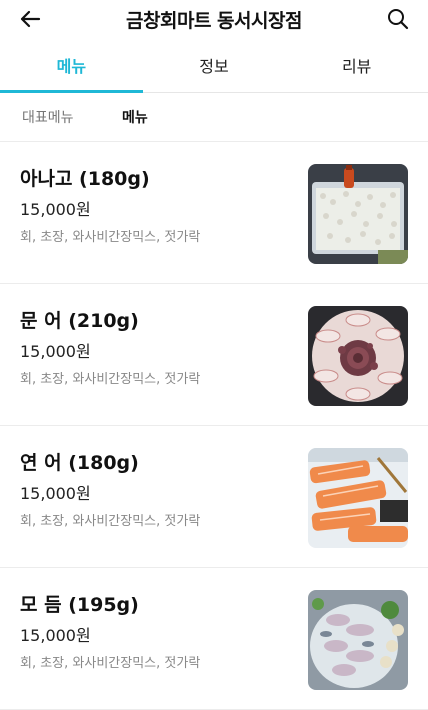  Describe the element at coordinates (85, 179) in the screenshot. I see `menu-item-name: 아나고 (180g)` at that location.